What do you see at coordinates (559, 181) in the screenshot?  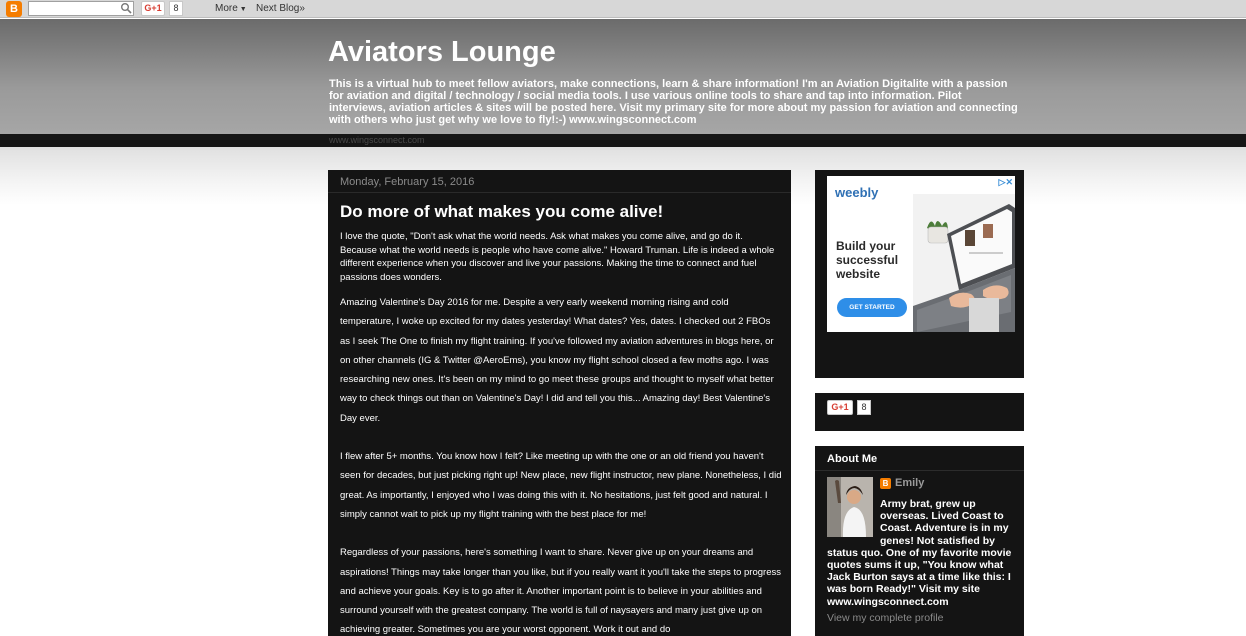 I see `post-date: Monday, February 15, 2016` at bounding box center [559, 181].